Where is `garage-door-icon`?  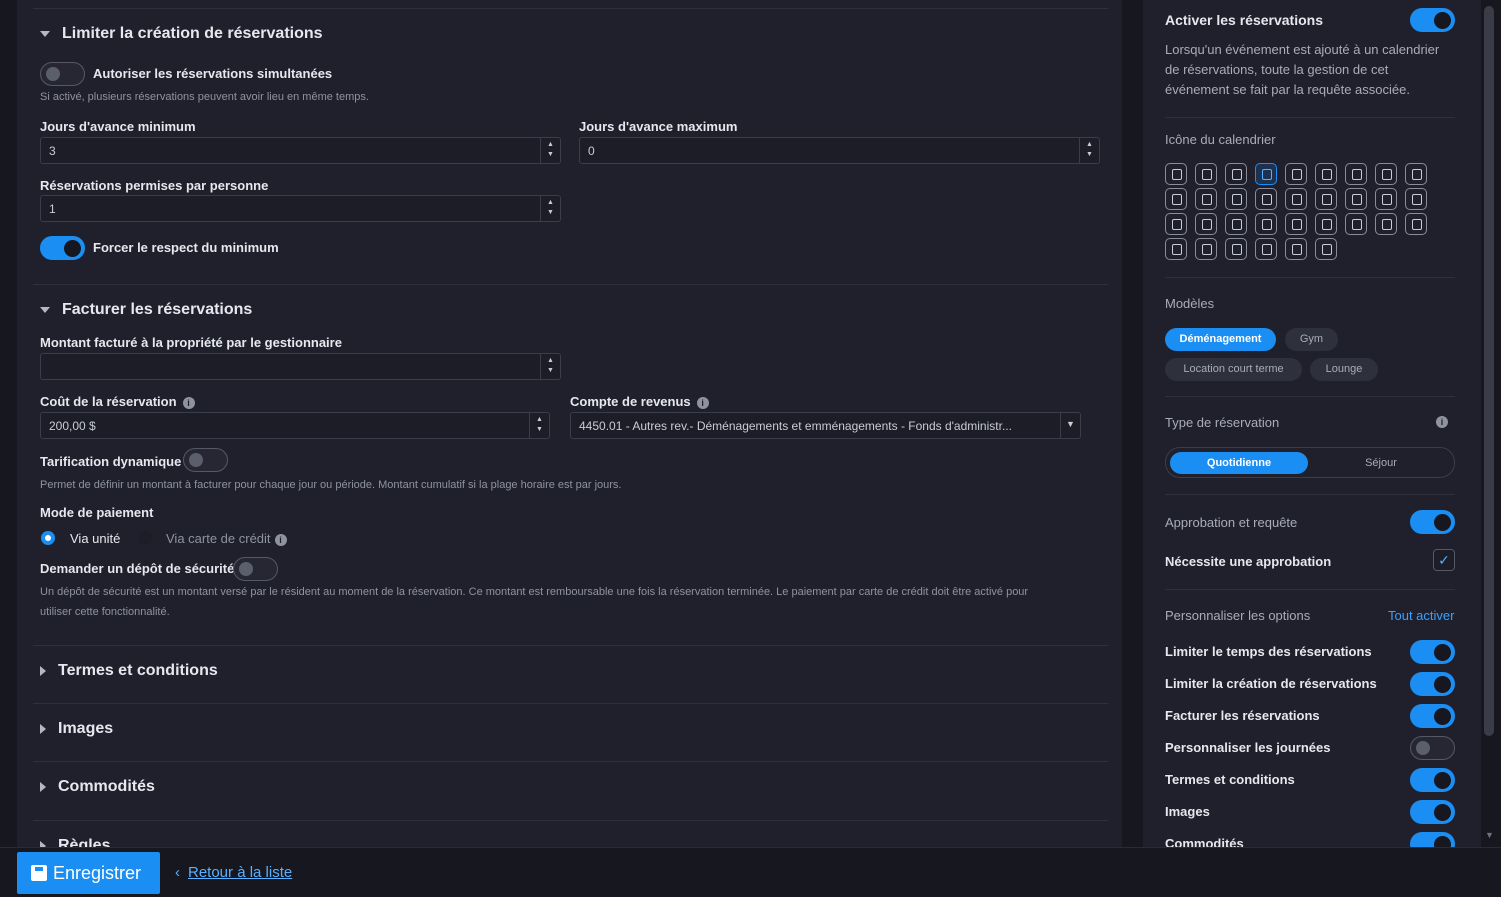 garage-door-icon is located at coordinates (1266, 249).